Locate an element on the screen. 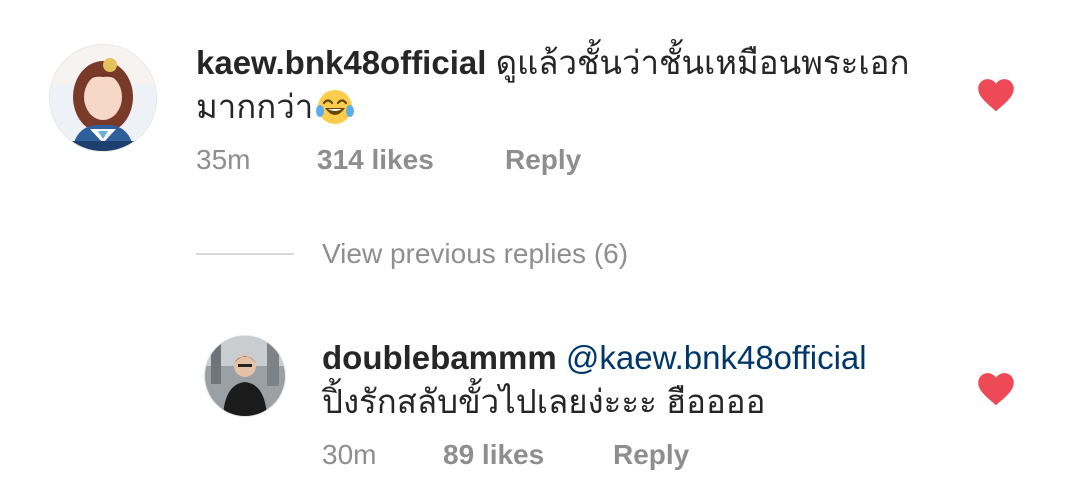 The image size is (1080, 504). likes-count: 314 likes is located at coordinates (375, 160).